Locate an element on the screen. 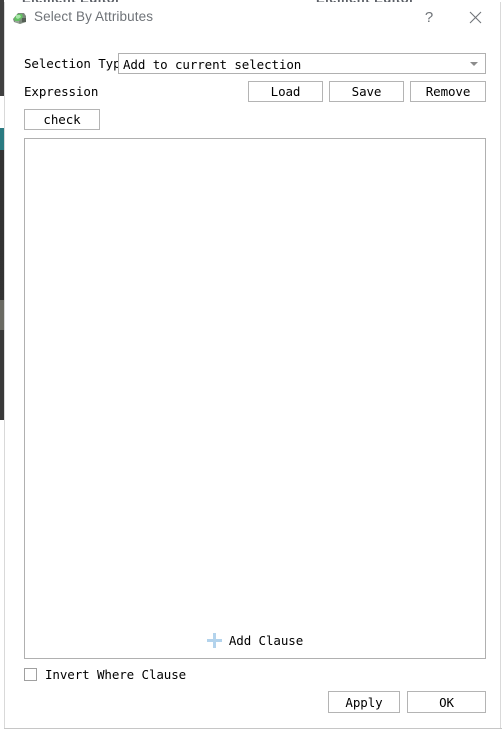  expression-label: Expression is located at coordinates (61, 91).